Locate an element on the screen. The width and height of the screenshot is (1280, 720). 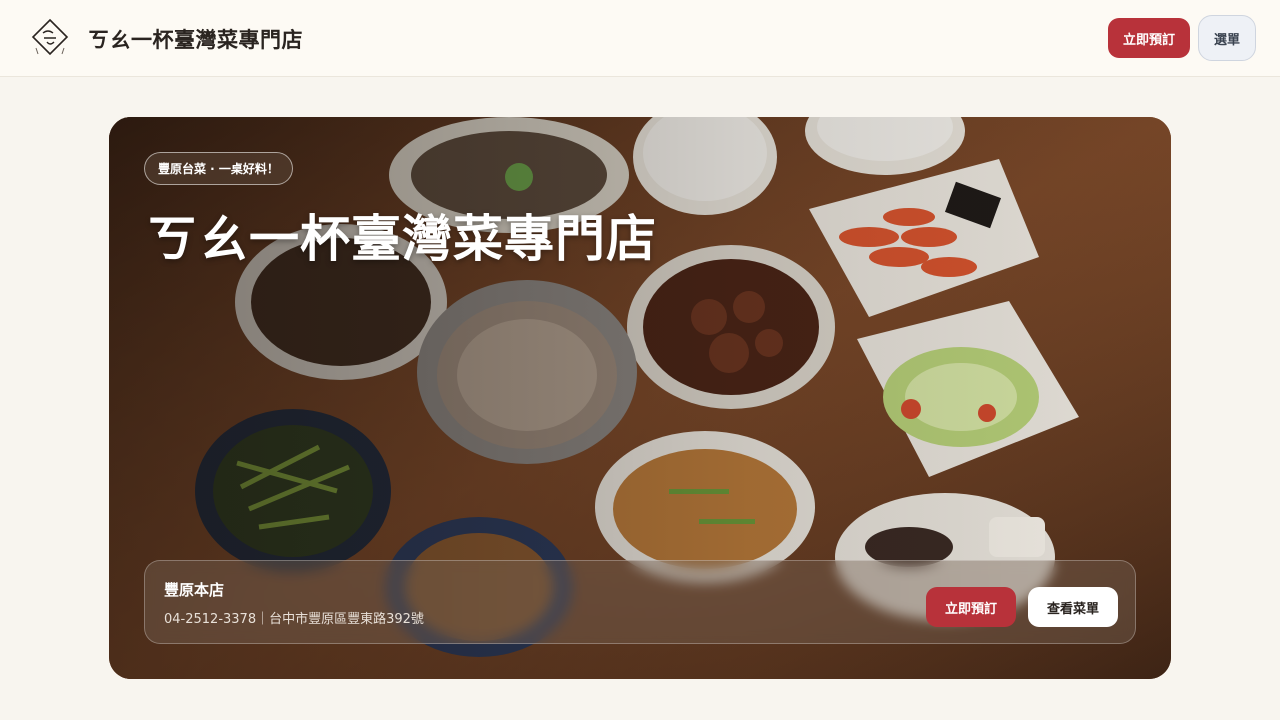
branch-reserve-button: 立即預訂 is located at coordinates (971, 607).